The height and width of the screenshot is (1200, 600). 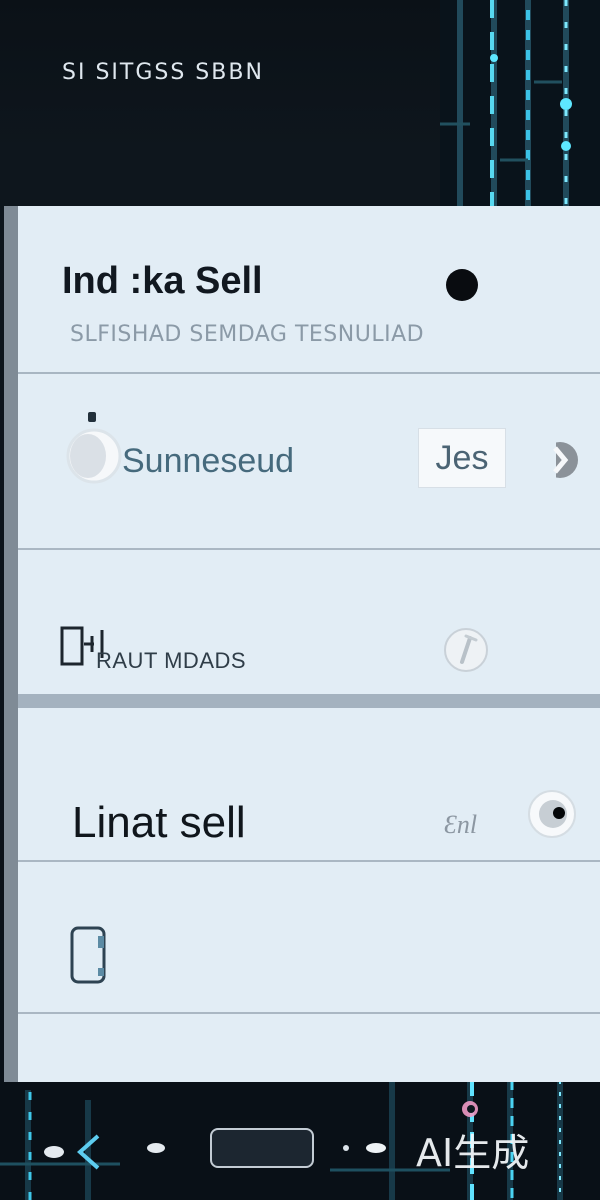 What do you see at coordinates (462, 458) in the screenshot?
I see `row-1-action-button: Jes` at bounding box center [462, 458].